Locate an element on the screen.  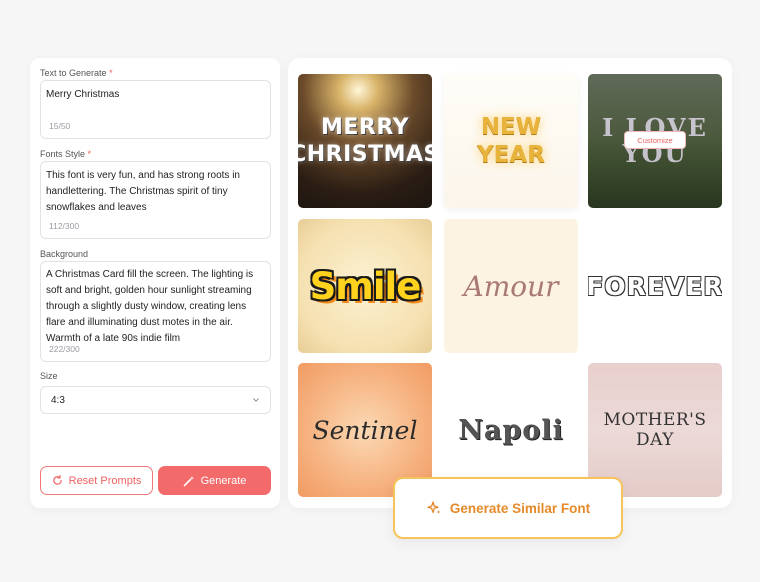
gallery-tile-forever: FOREVER is located at coordinates (655, 286).